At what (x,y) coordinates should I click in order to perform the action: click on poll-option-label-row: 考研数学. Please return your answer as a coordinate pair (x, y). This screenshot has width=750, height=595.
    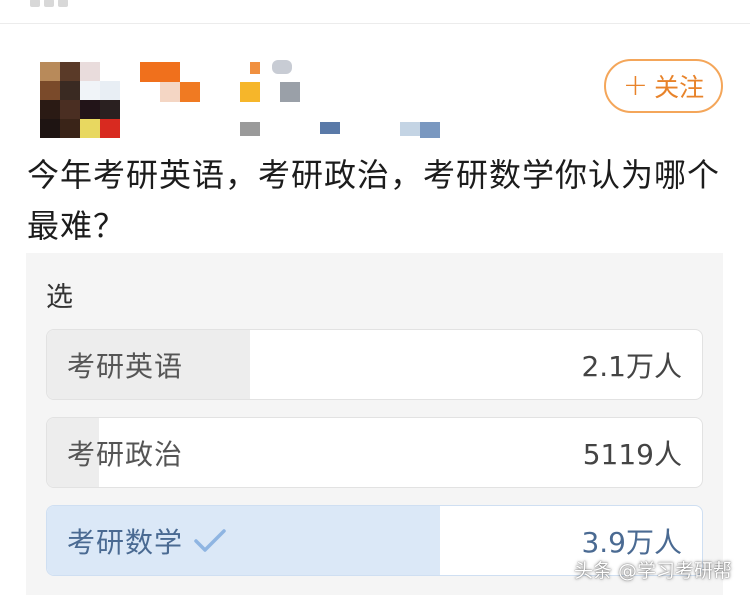
    Looking at the image, I should click on (147, 540).